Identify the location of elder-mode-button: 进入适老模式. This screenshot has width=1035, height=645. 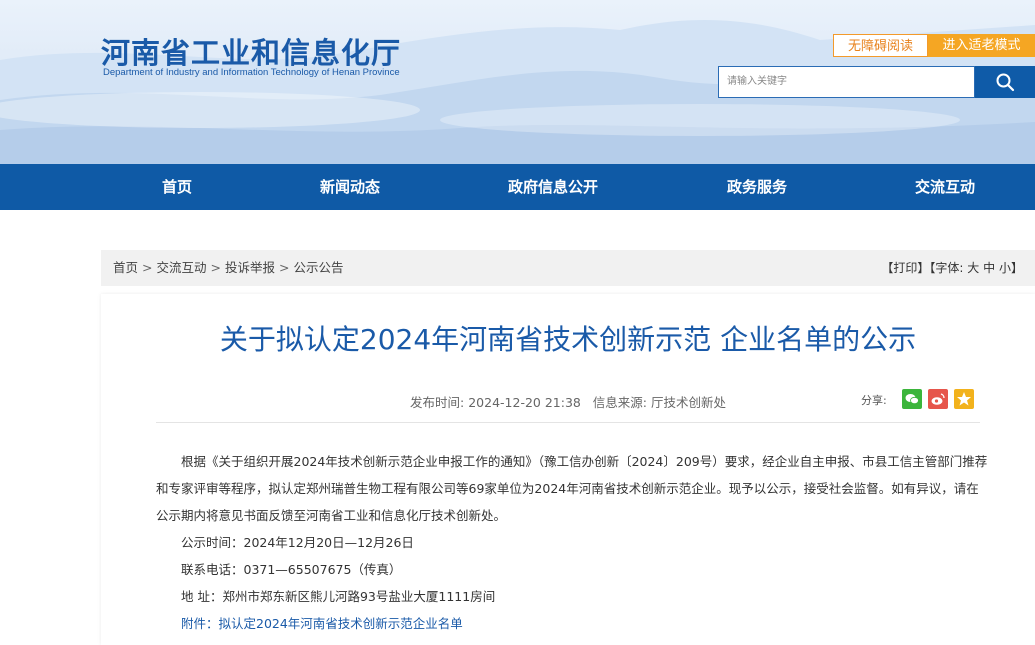
(981, 45).